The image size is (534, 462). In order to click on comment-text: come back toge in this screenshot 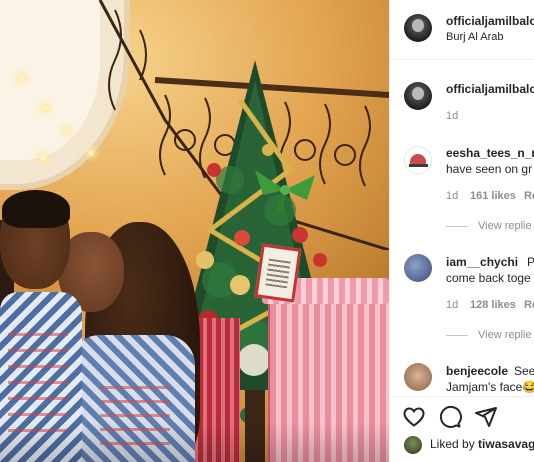, I will do `click(488, 278)`.